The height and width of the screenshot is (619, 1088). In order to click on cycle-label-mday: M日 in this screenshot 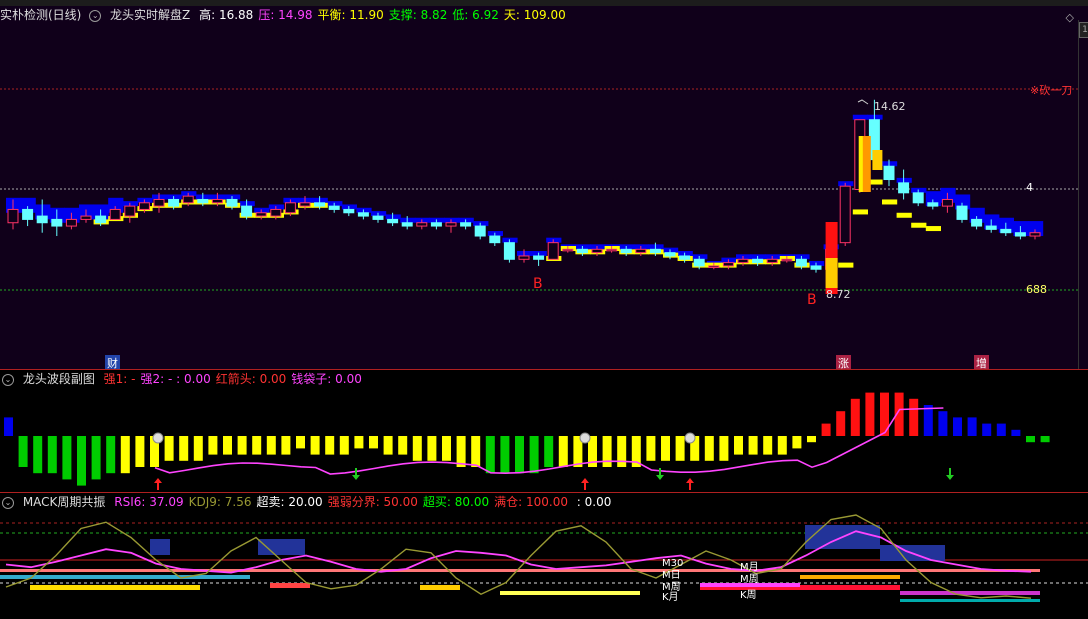, I will do `click(671, 575)`.